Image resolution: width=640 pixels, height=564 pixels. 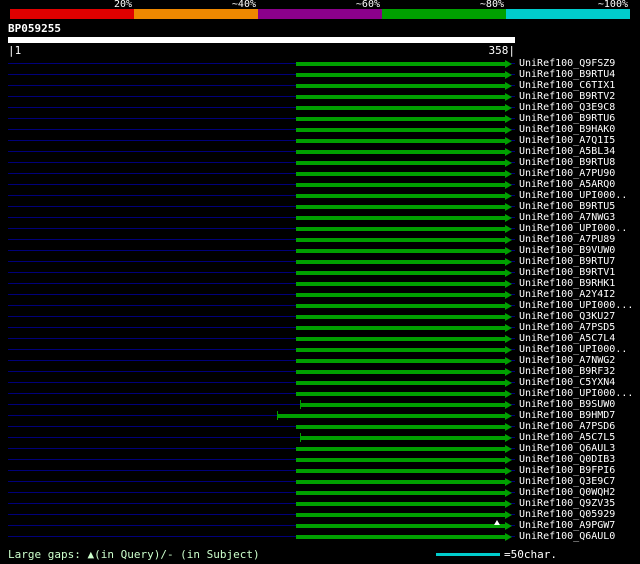 I want to click on hit-label: UniRef100_A5ARQ0, so click(x=567, y=184).